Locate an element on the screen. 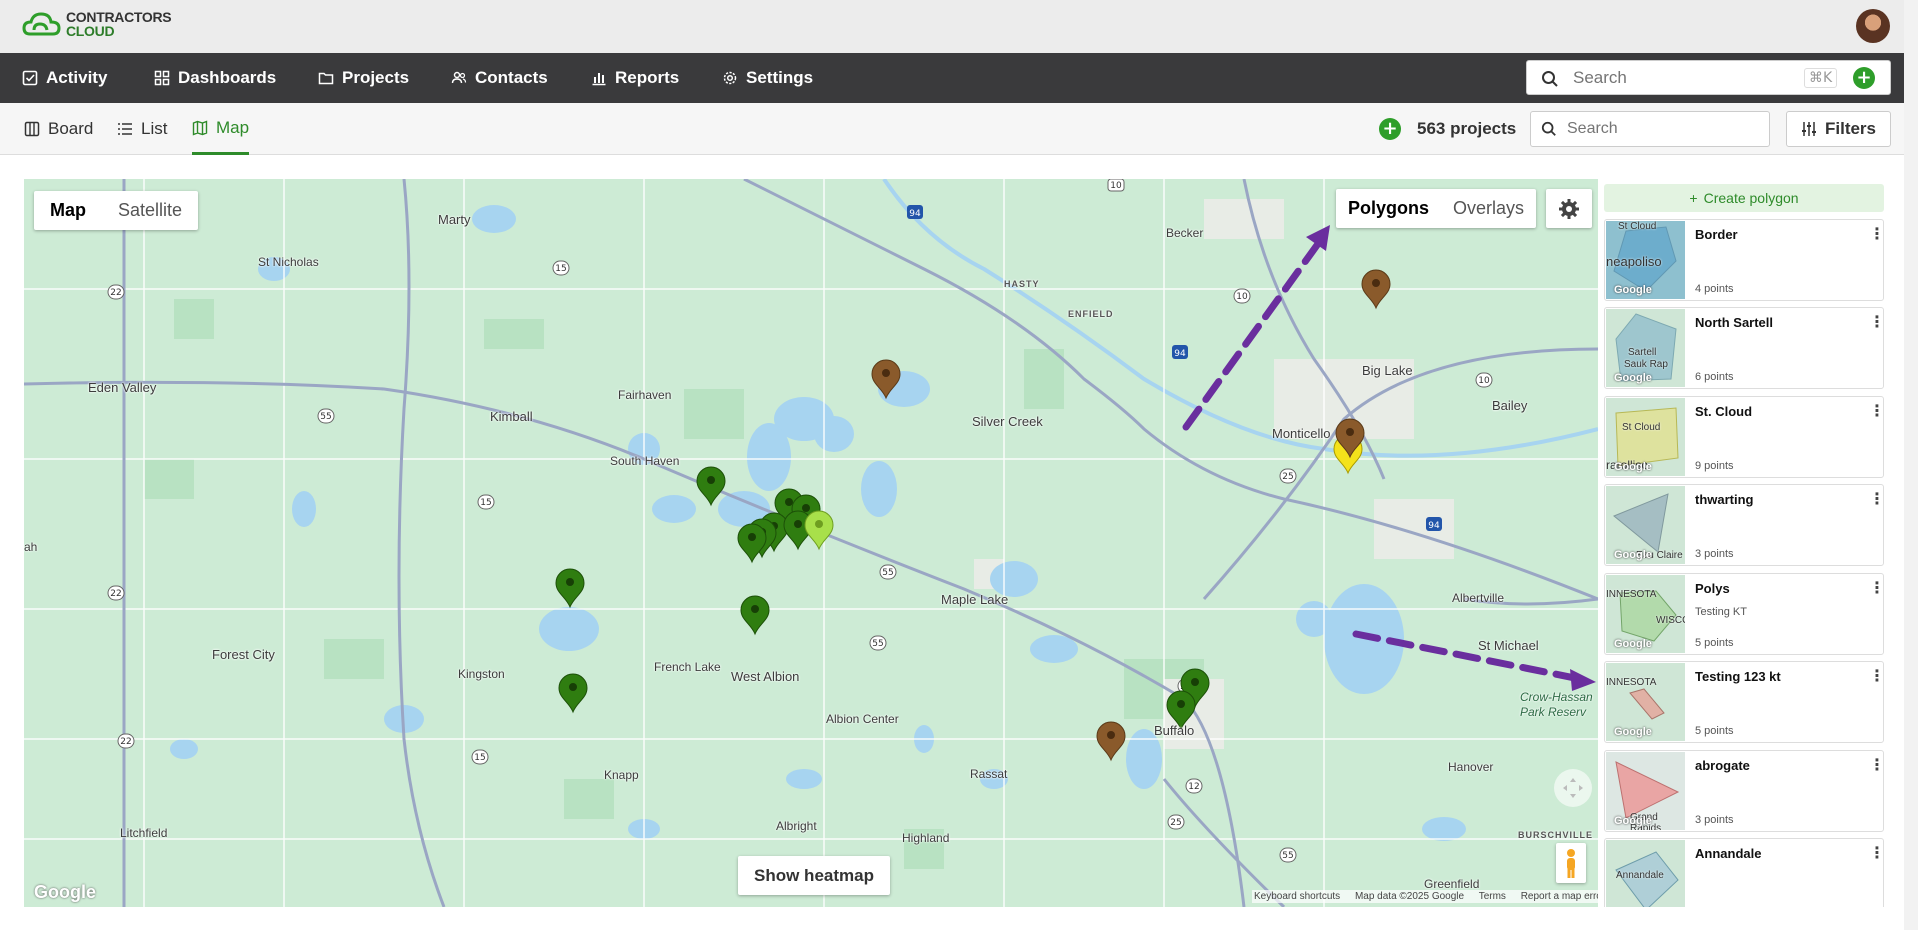 The width and height of the screenshot is (1918, 930). project-search-input is located at coordinates (1662, 129).